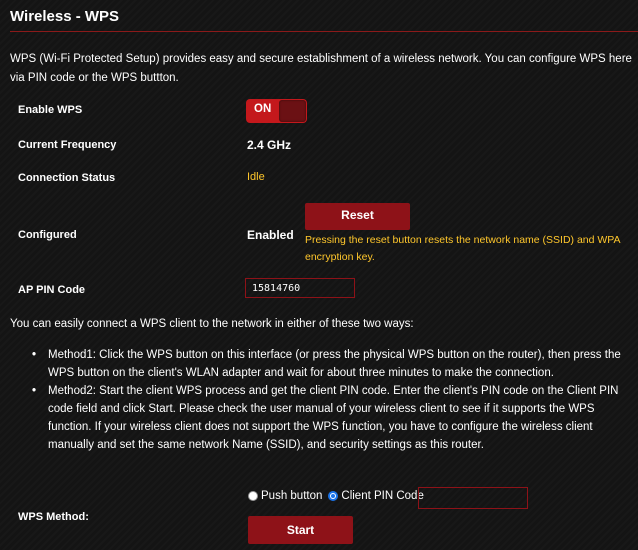  I want to click on current-frequency-value: 2.4 GHz, so click(269, 145).